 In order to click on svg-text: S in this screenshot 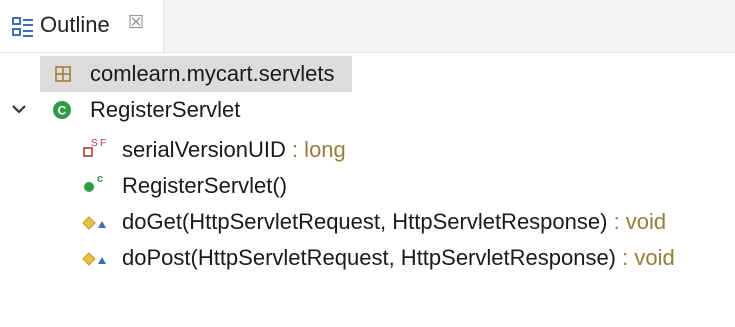, I will do `click(94, 143)`.